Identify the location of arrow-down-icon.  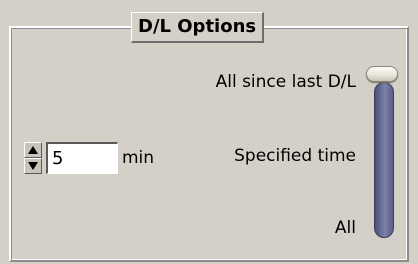
(33, 166).